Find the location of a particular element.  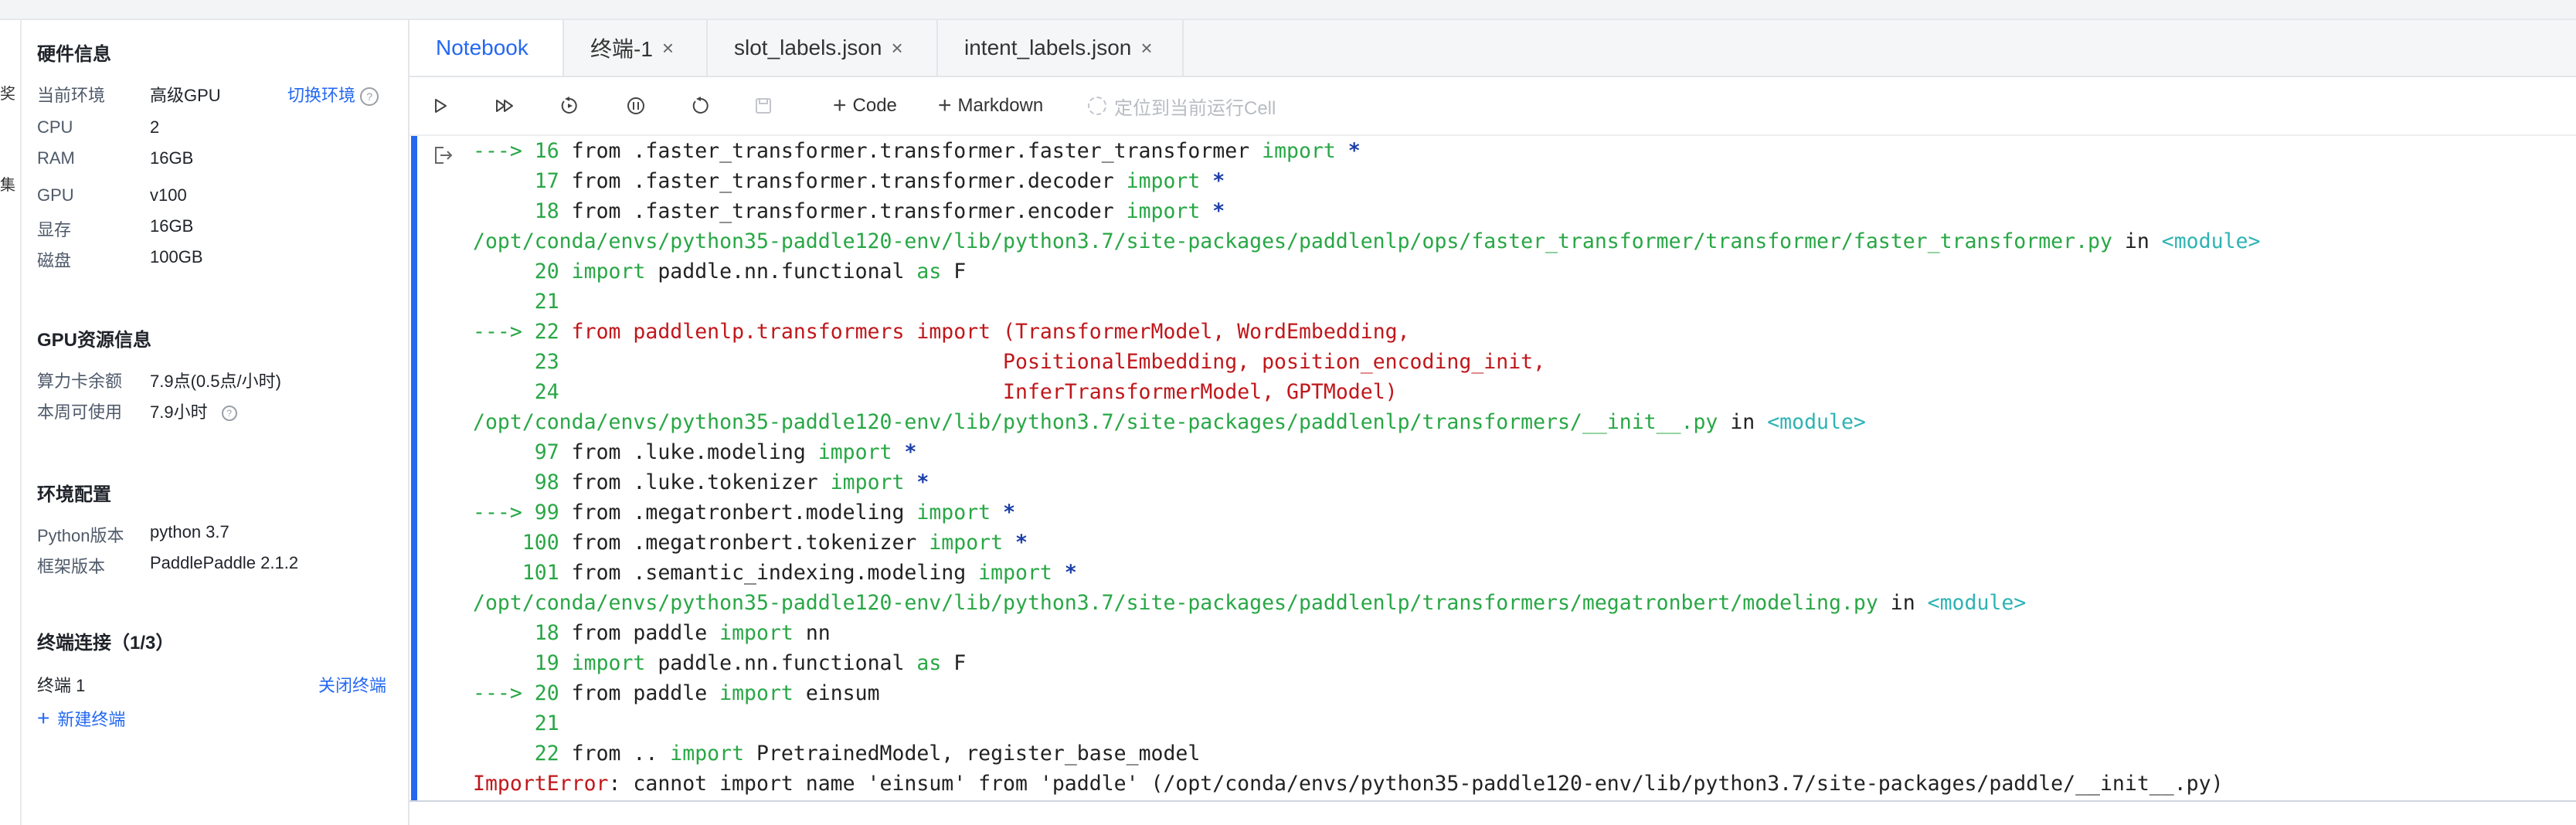

switch-env-link: 切换环境 ? is located at coordinates (333, 94).